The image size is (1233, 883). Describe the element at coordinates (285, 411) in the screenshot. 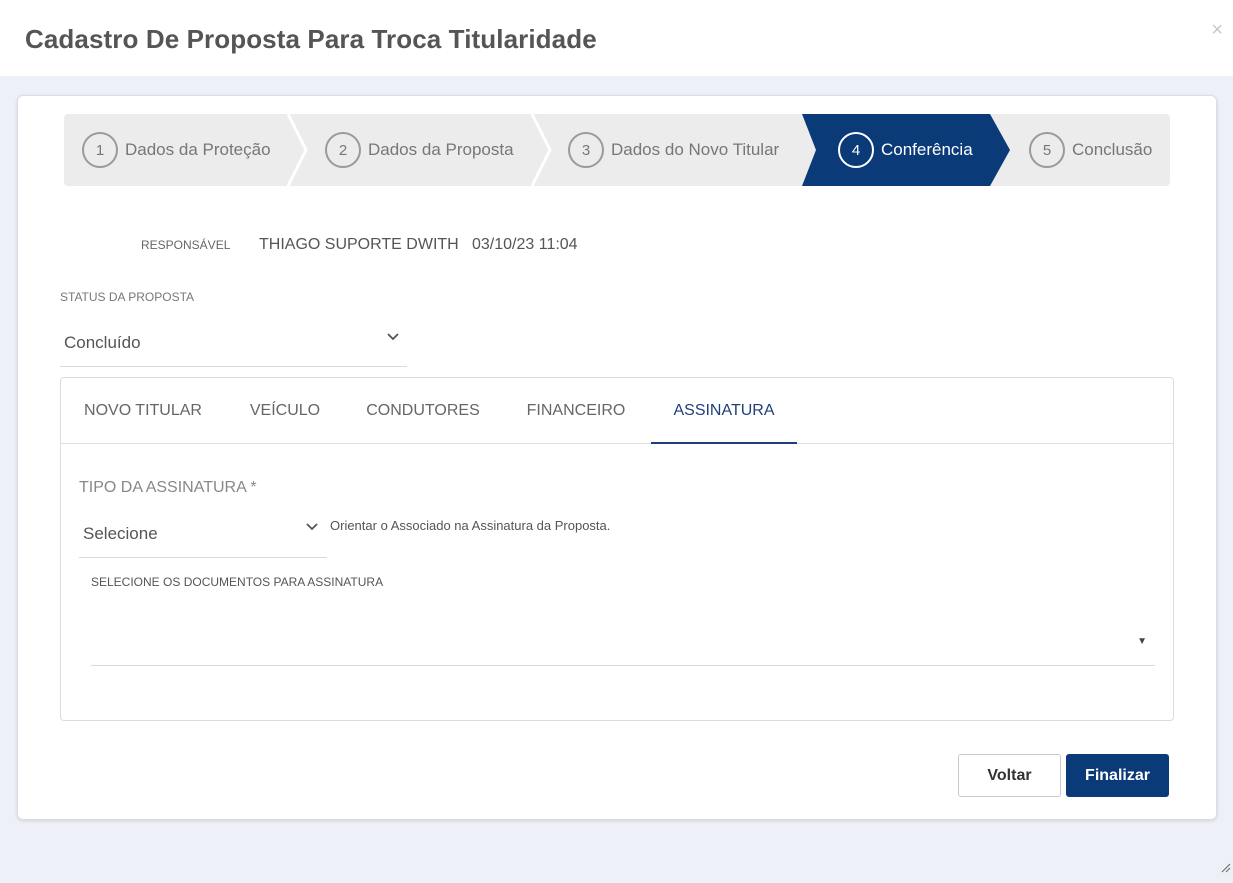

I see `tab-veiculo: VEÍCULO` at that location.